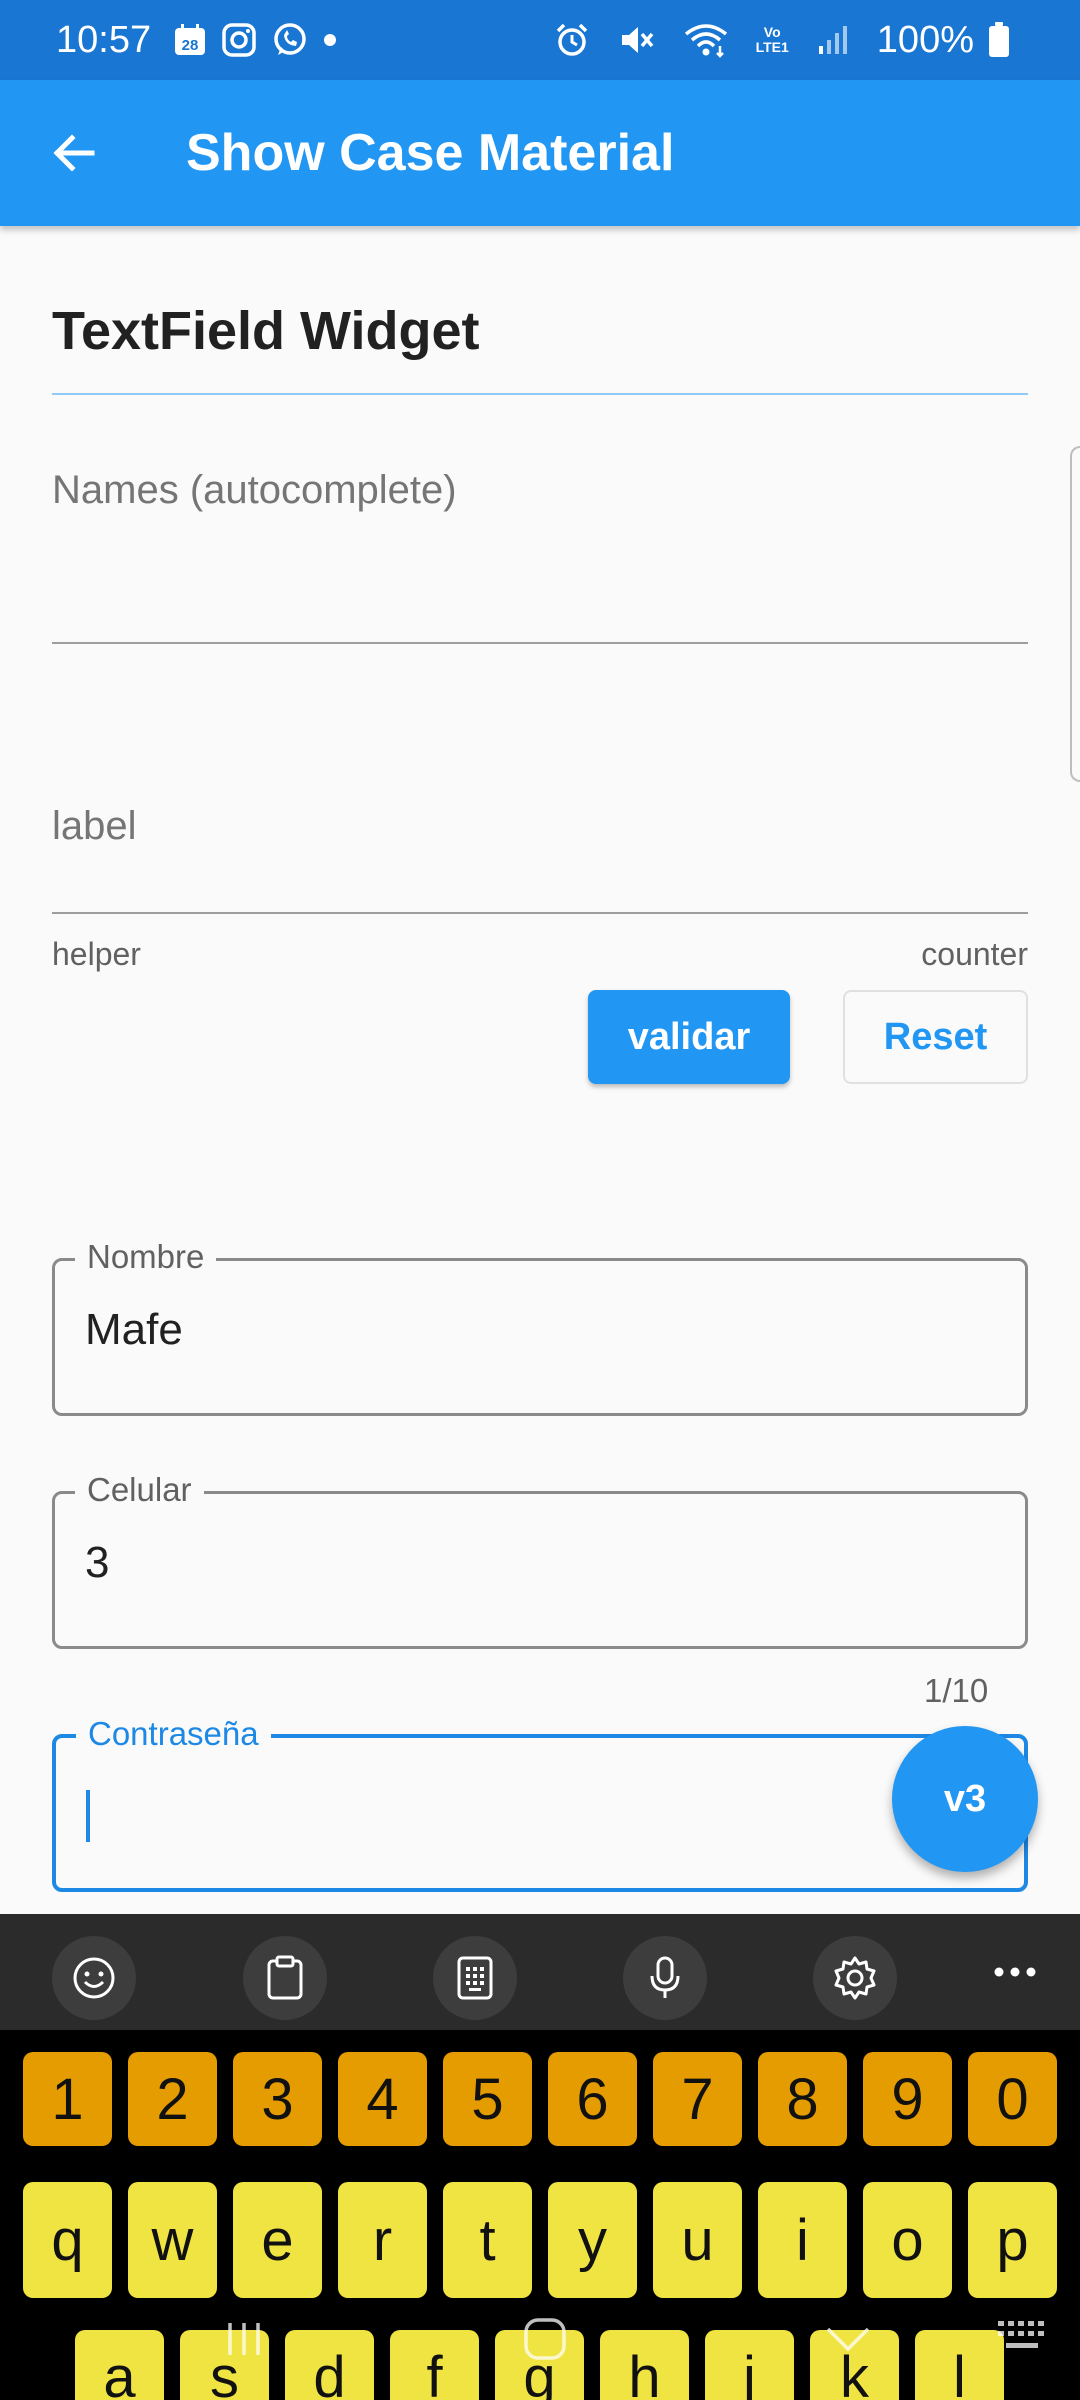 The image size is (1080, 2400). What do you see at coordinates (999, 40) in the screenshot?
I see `battery-icon` at bounding box center [999, 40].